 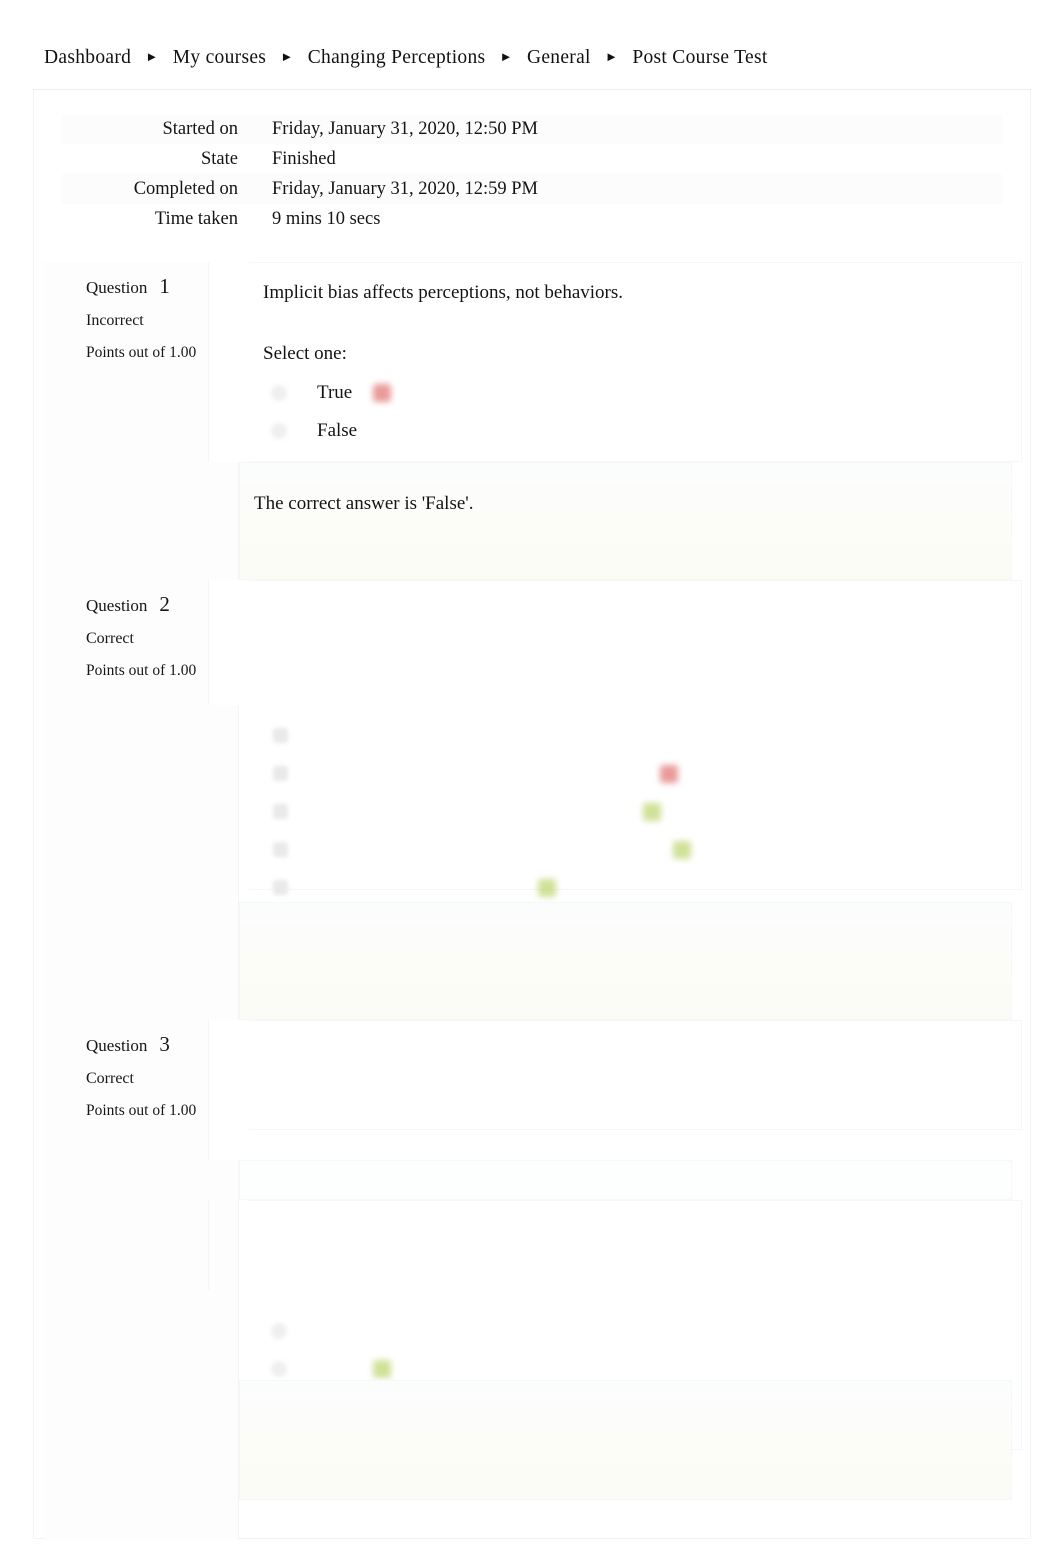 What do you see at coordinates (128, 604) in the screenshot?
I see `question-number-2: Question 2` at bounding box center [128, 604].